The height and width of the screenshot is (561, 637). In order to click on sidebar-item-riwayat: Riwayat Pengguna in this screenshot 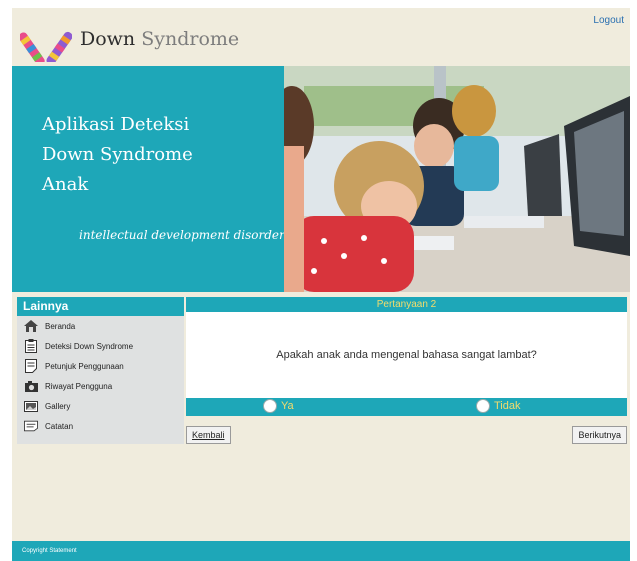, I will do `click(100, 386)`.